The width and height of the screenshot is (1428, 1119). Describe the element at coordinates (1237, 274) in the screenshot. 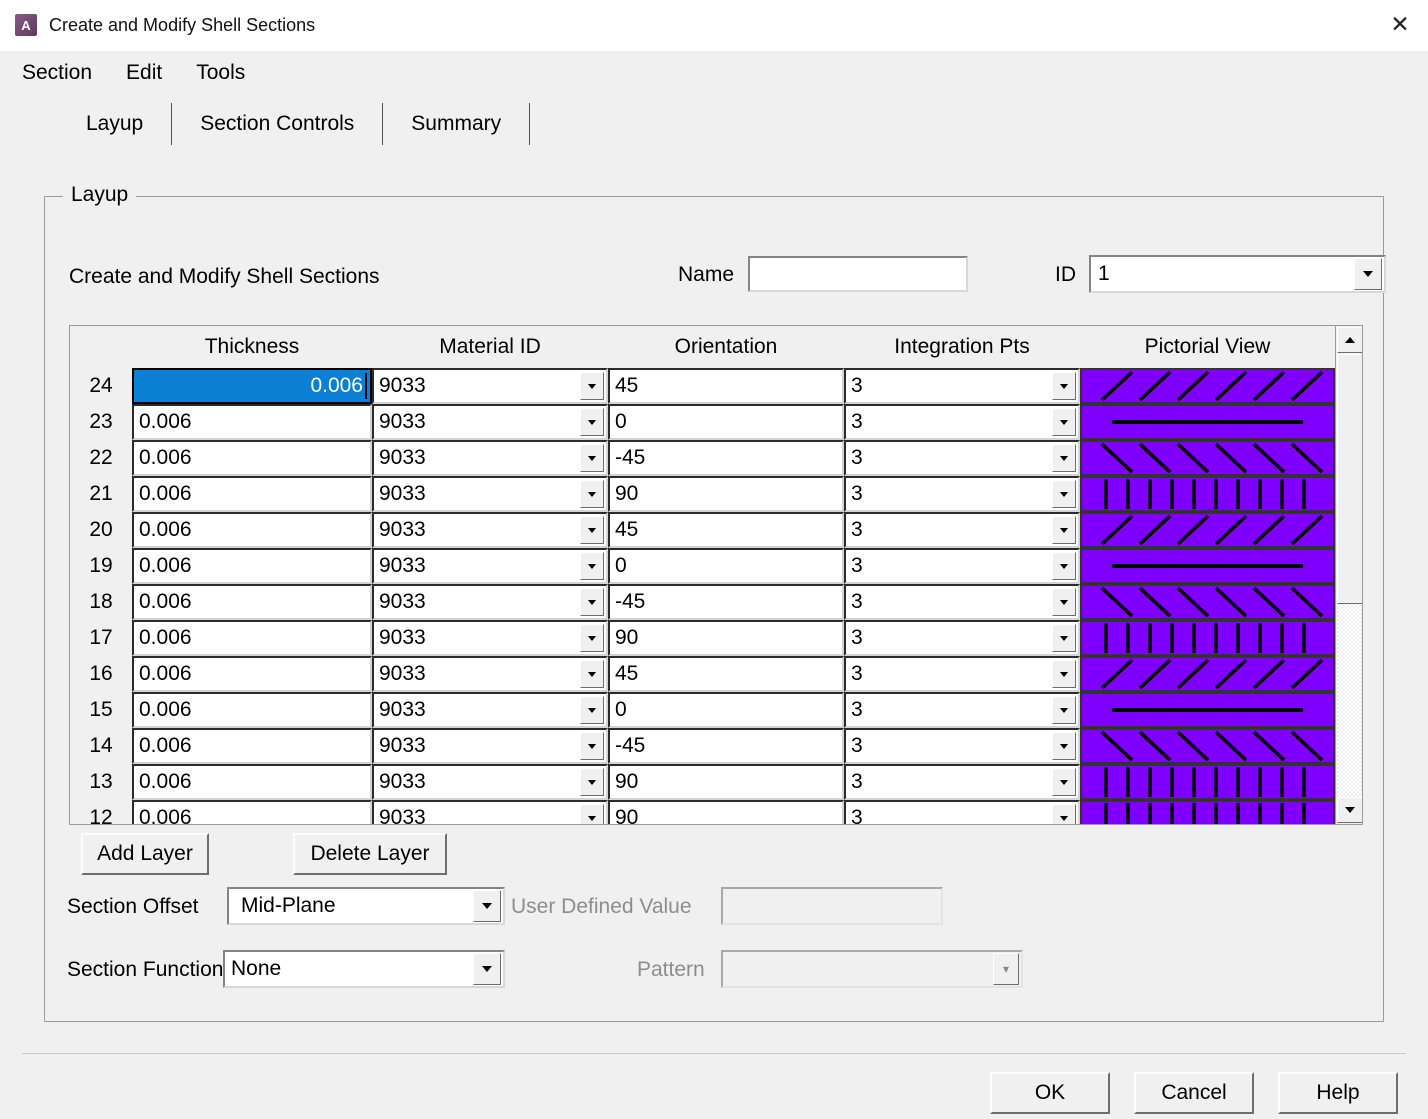

I see `id-combobox: 1` at that location.